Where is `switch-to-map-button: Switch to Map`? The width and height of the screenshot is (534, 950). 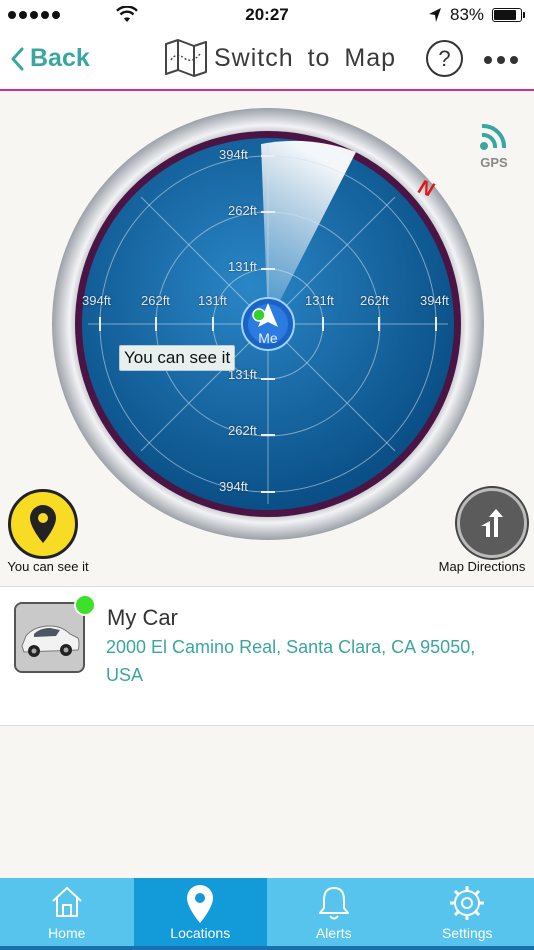
switch-to-map-button: Switch to Map is located at coordinates (280, 58).